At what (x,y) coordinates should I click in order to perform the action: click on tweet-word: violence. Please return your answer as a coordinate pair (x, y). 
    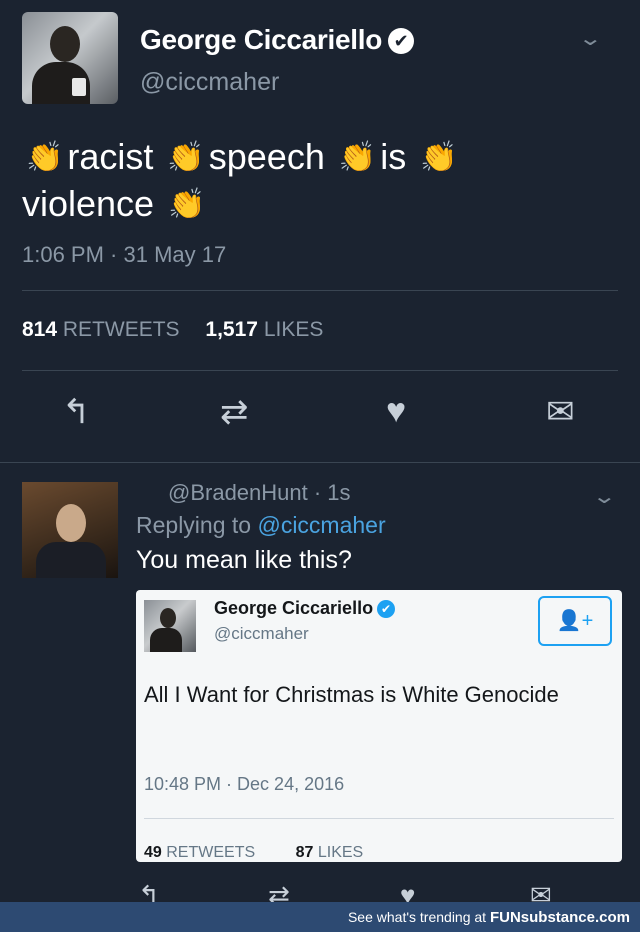
    Looking at the image, I should click on (88, 203).